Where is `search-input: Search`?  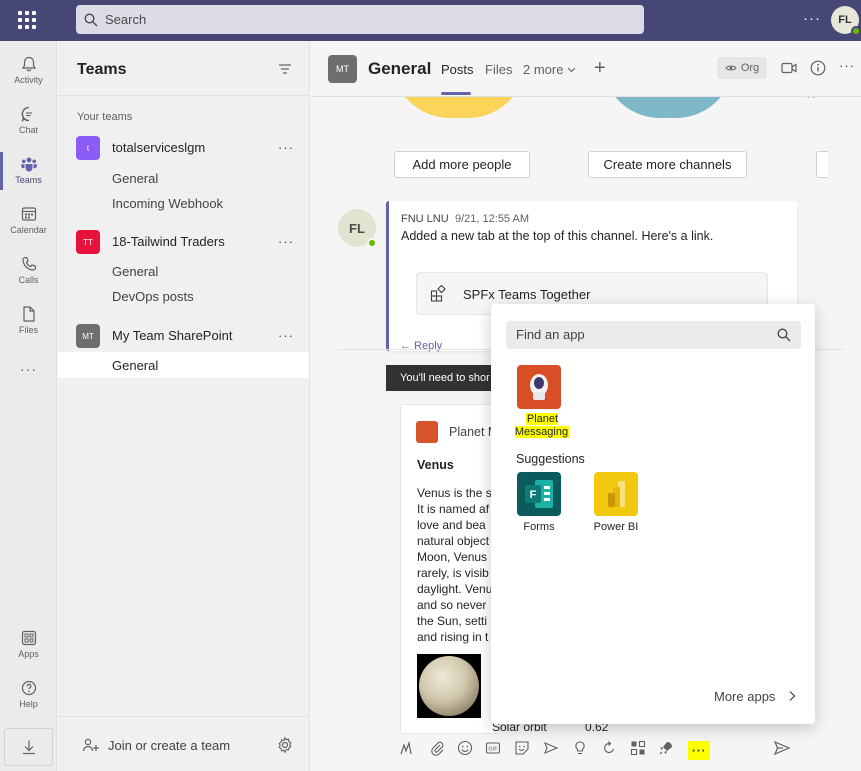 search-input: Search is located at coordinates (360, 19).